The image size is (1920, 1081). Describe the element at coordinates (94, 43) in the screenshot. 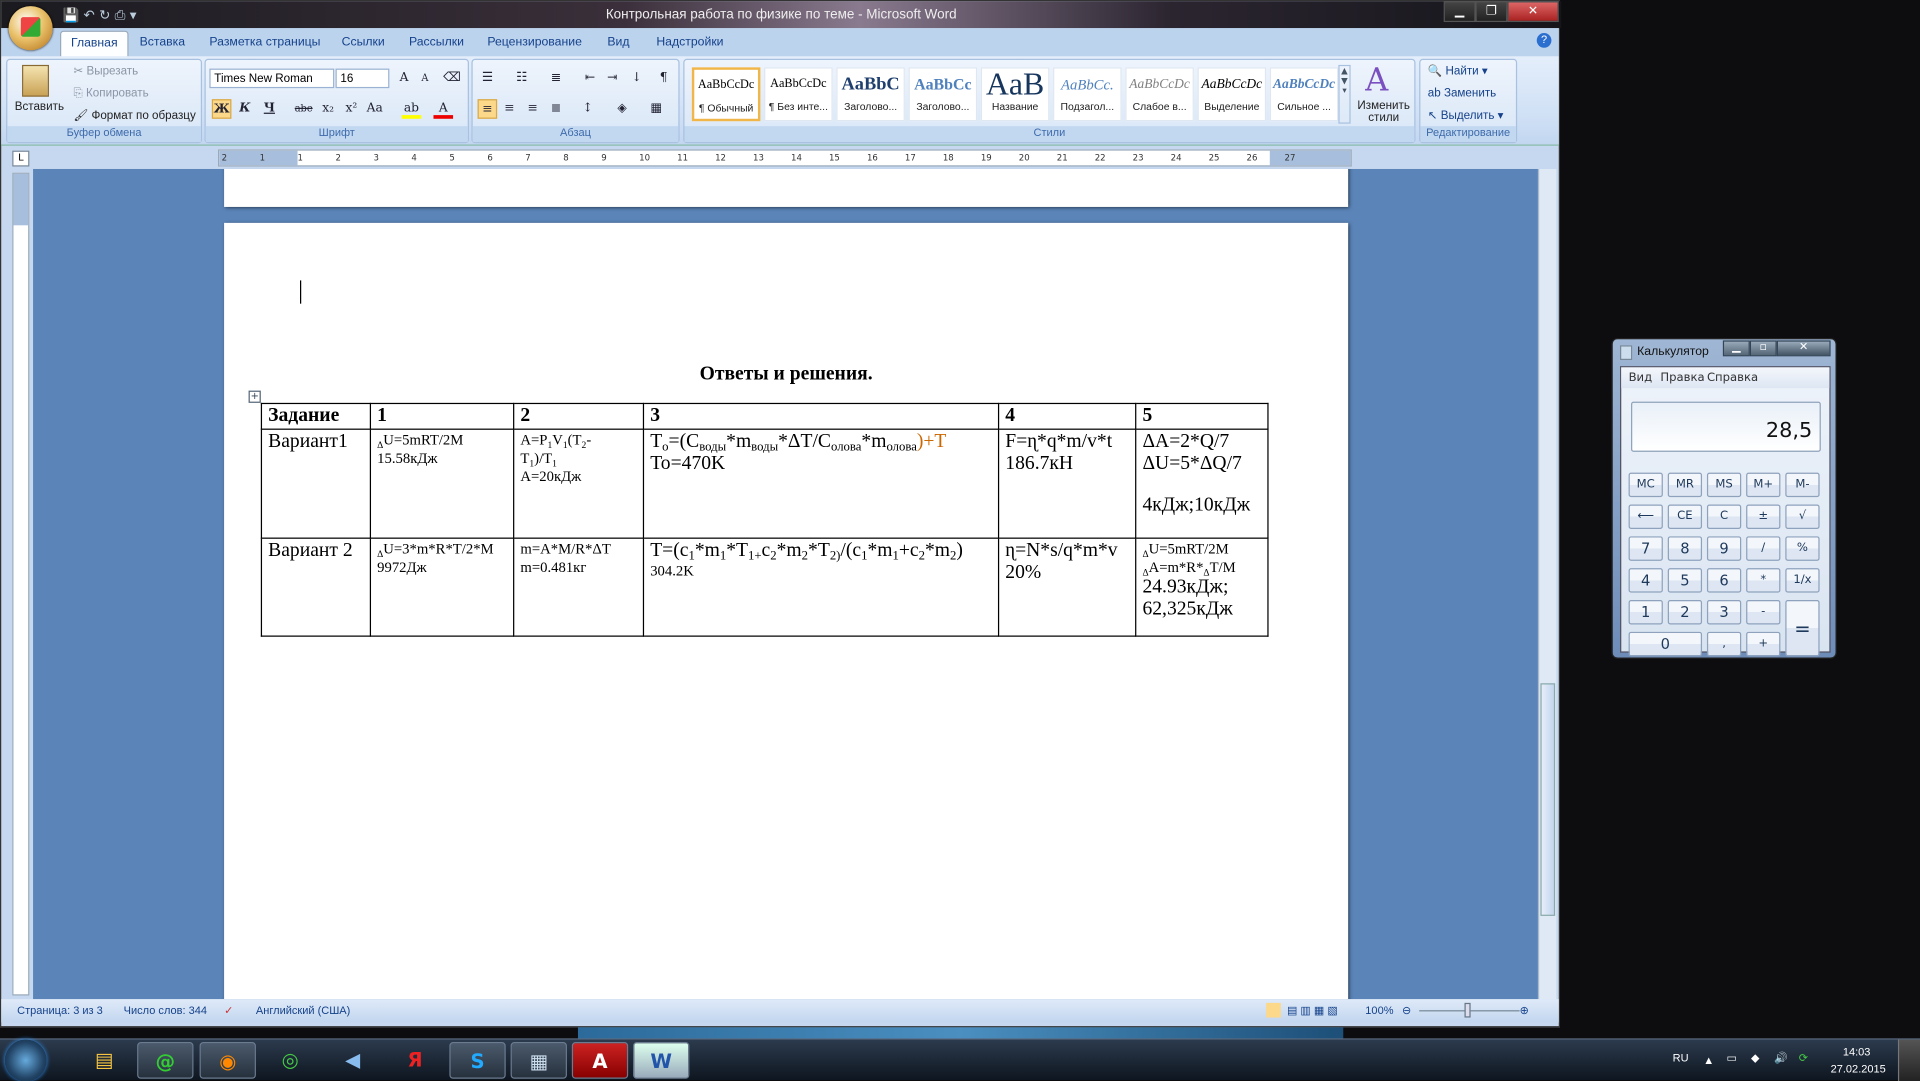

I see `tab-home: Главная` at that location.